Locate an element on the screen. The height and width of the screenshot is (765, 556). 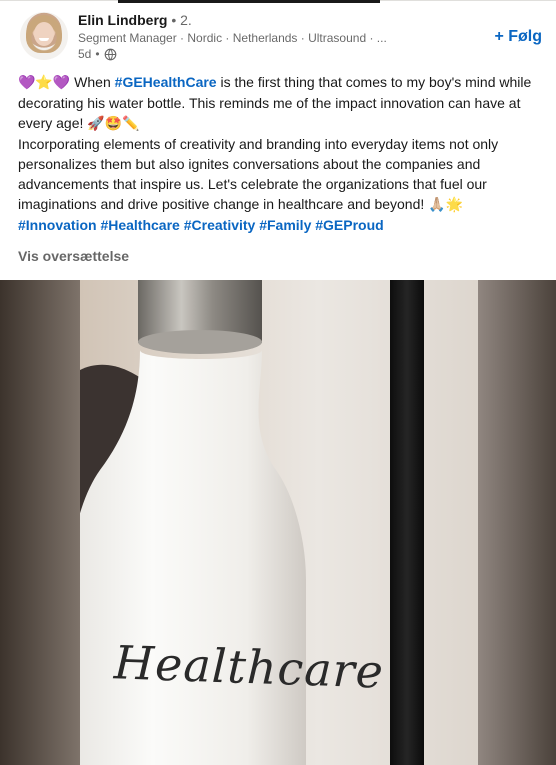
hashtag-gehealthcare: #GEHealthCare is located at coordinates (166, 82).